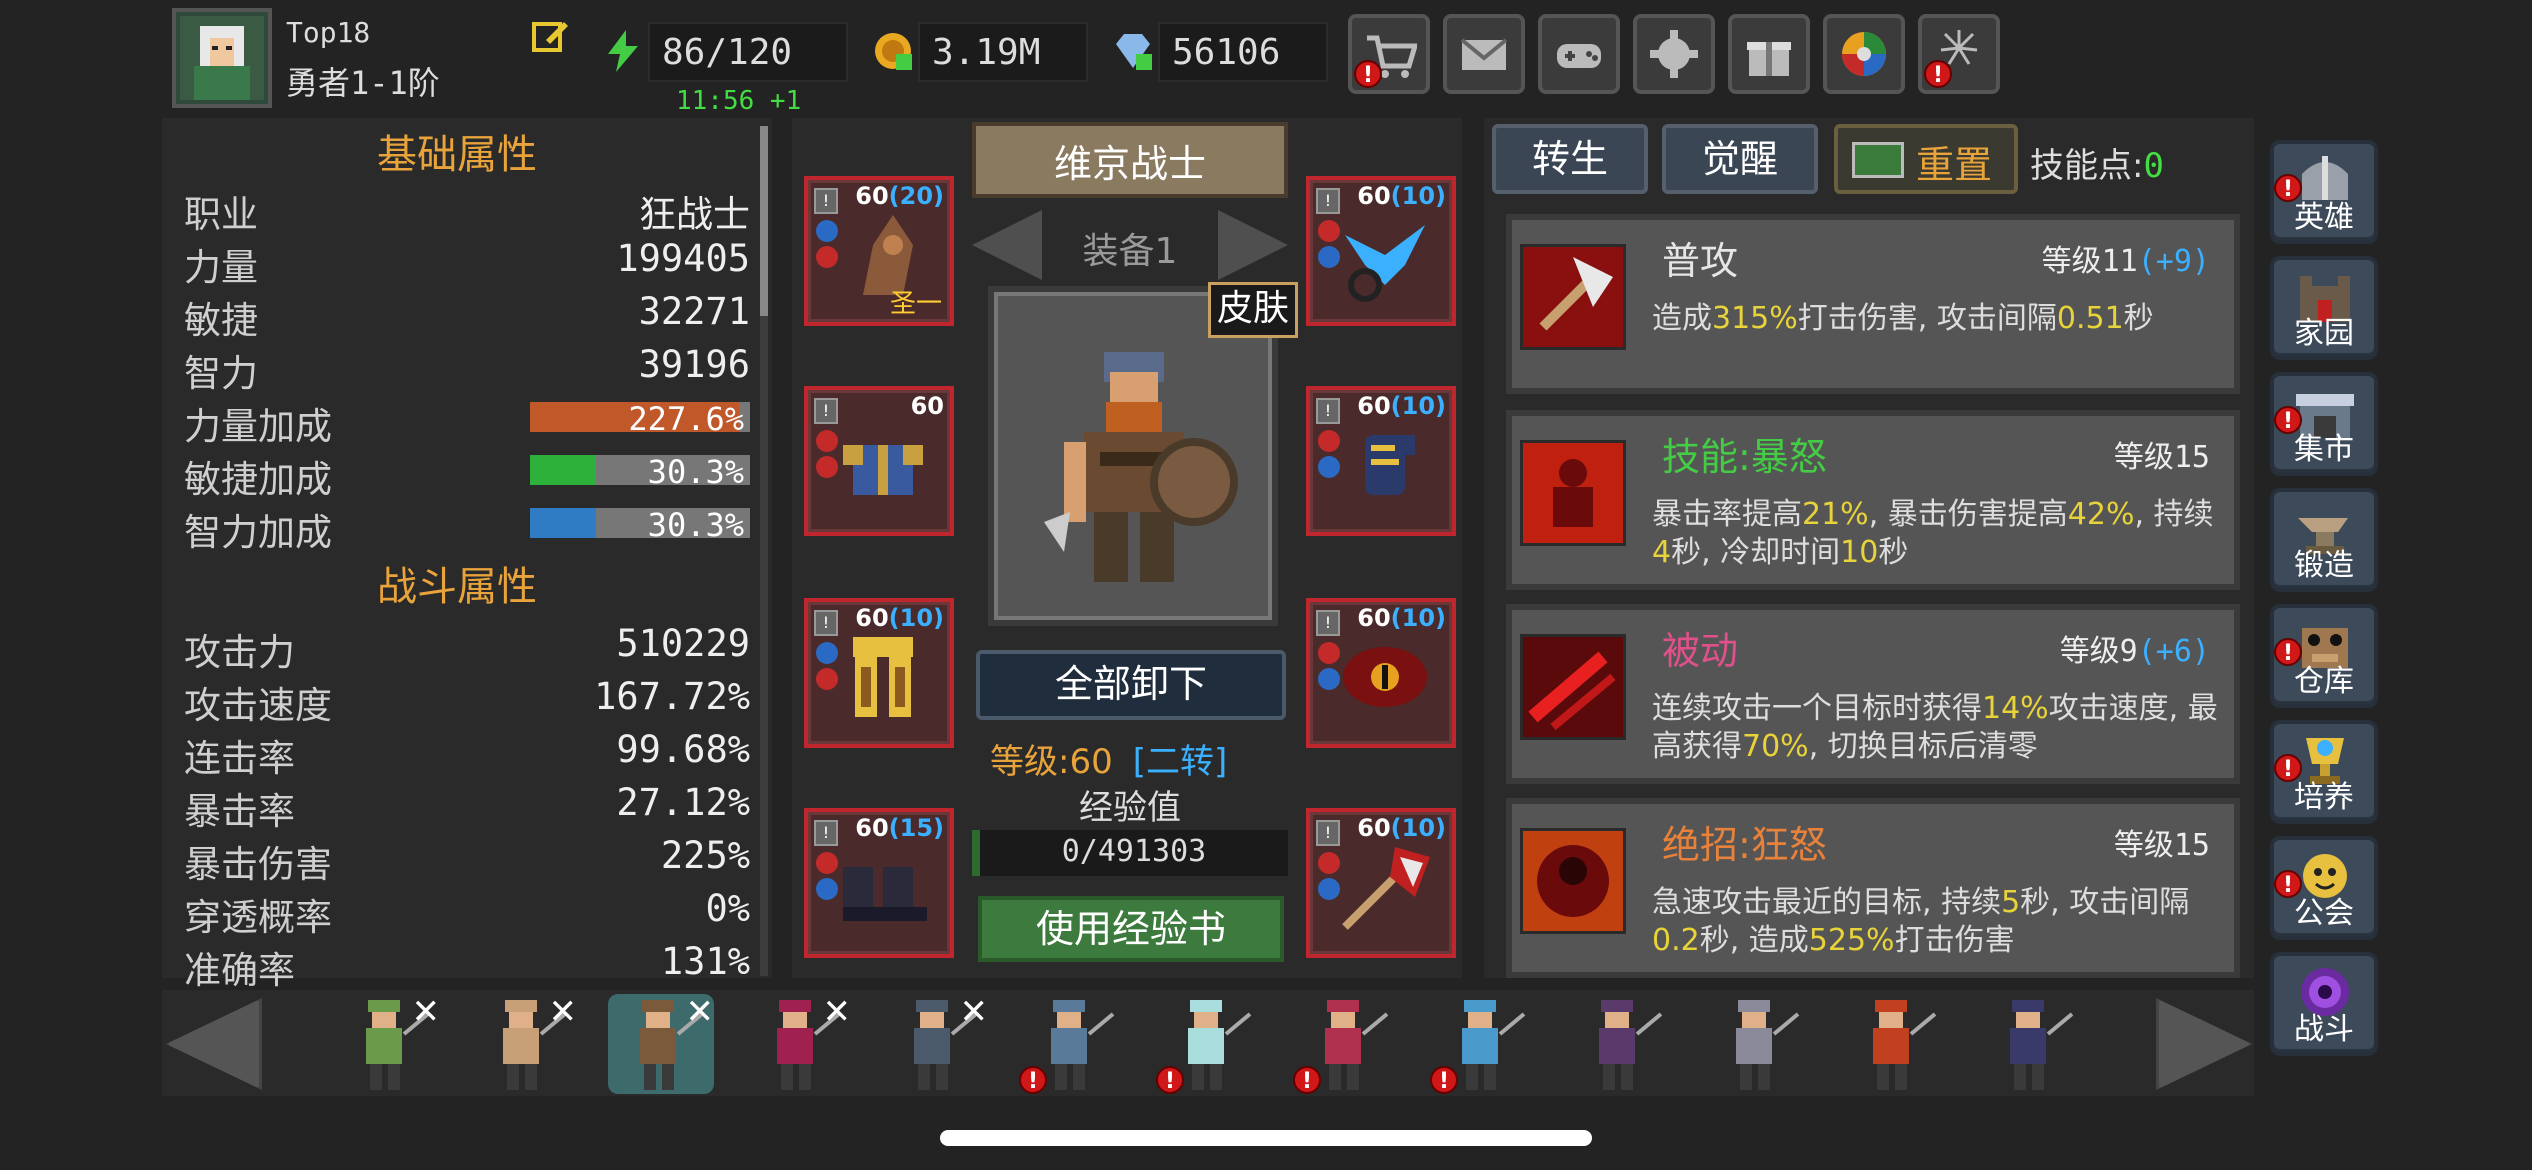 The width and height of the screenshot is (2532, 1170). I want to click on use-exp-book-button: 使用经验书, so click(1131, 929).